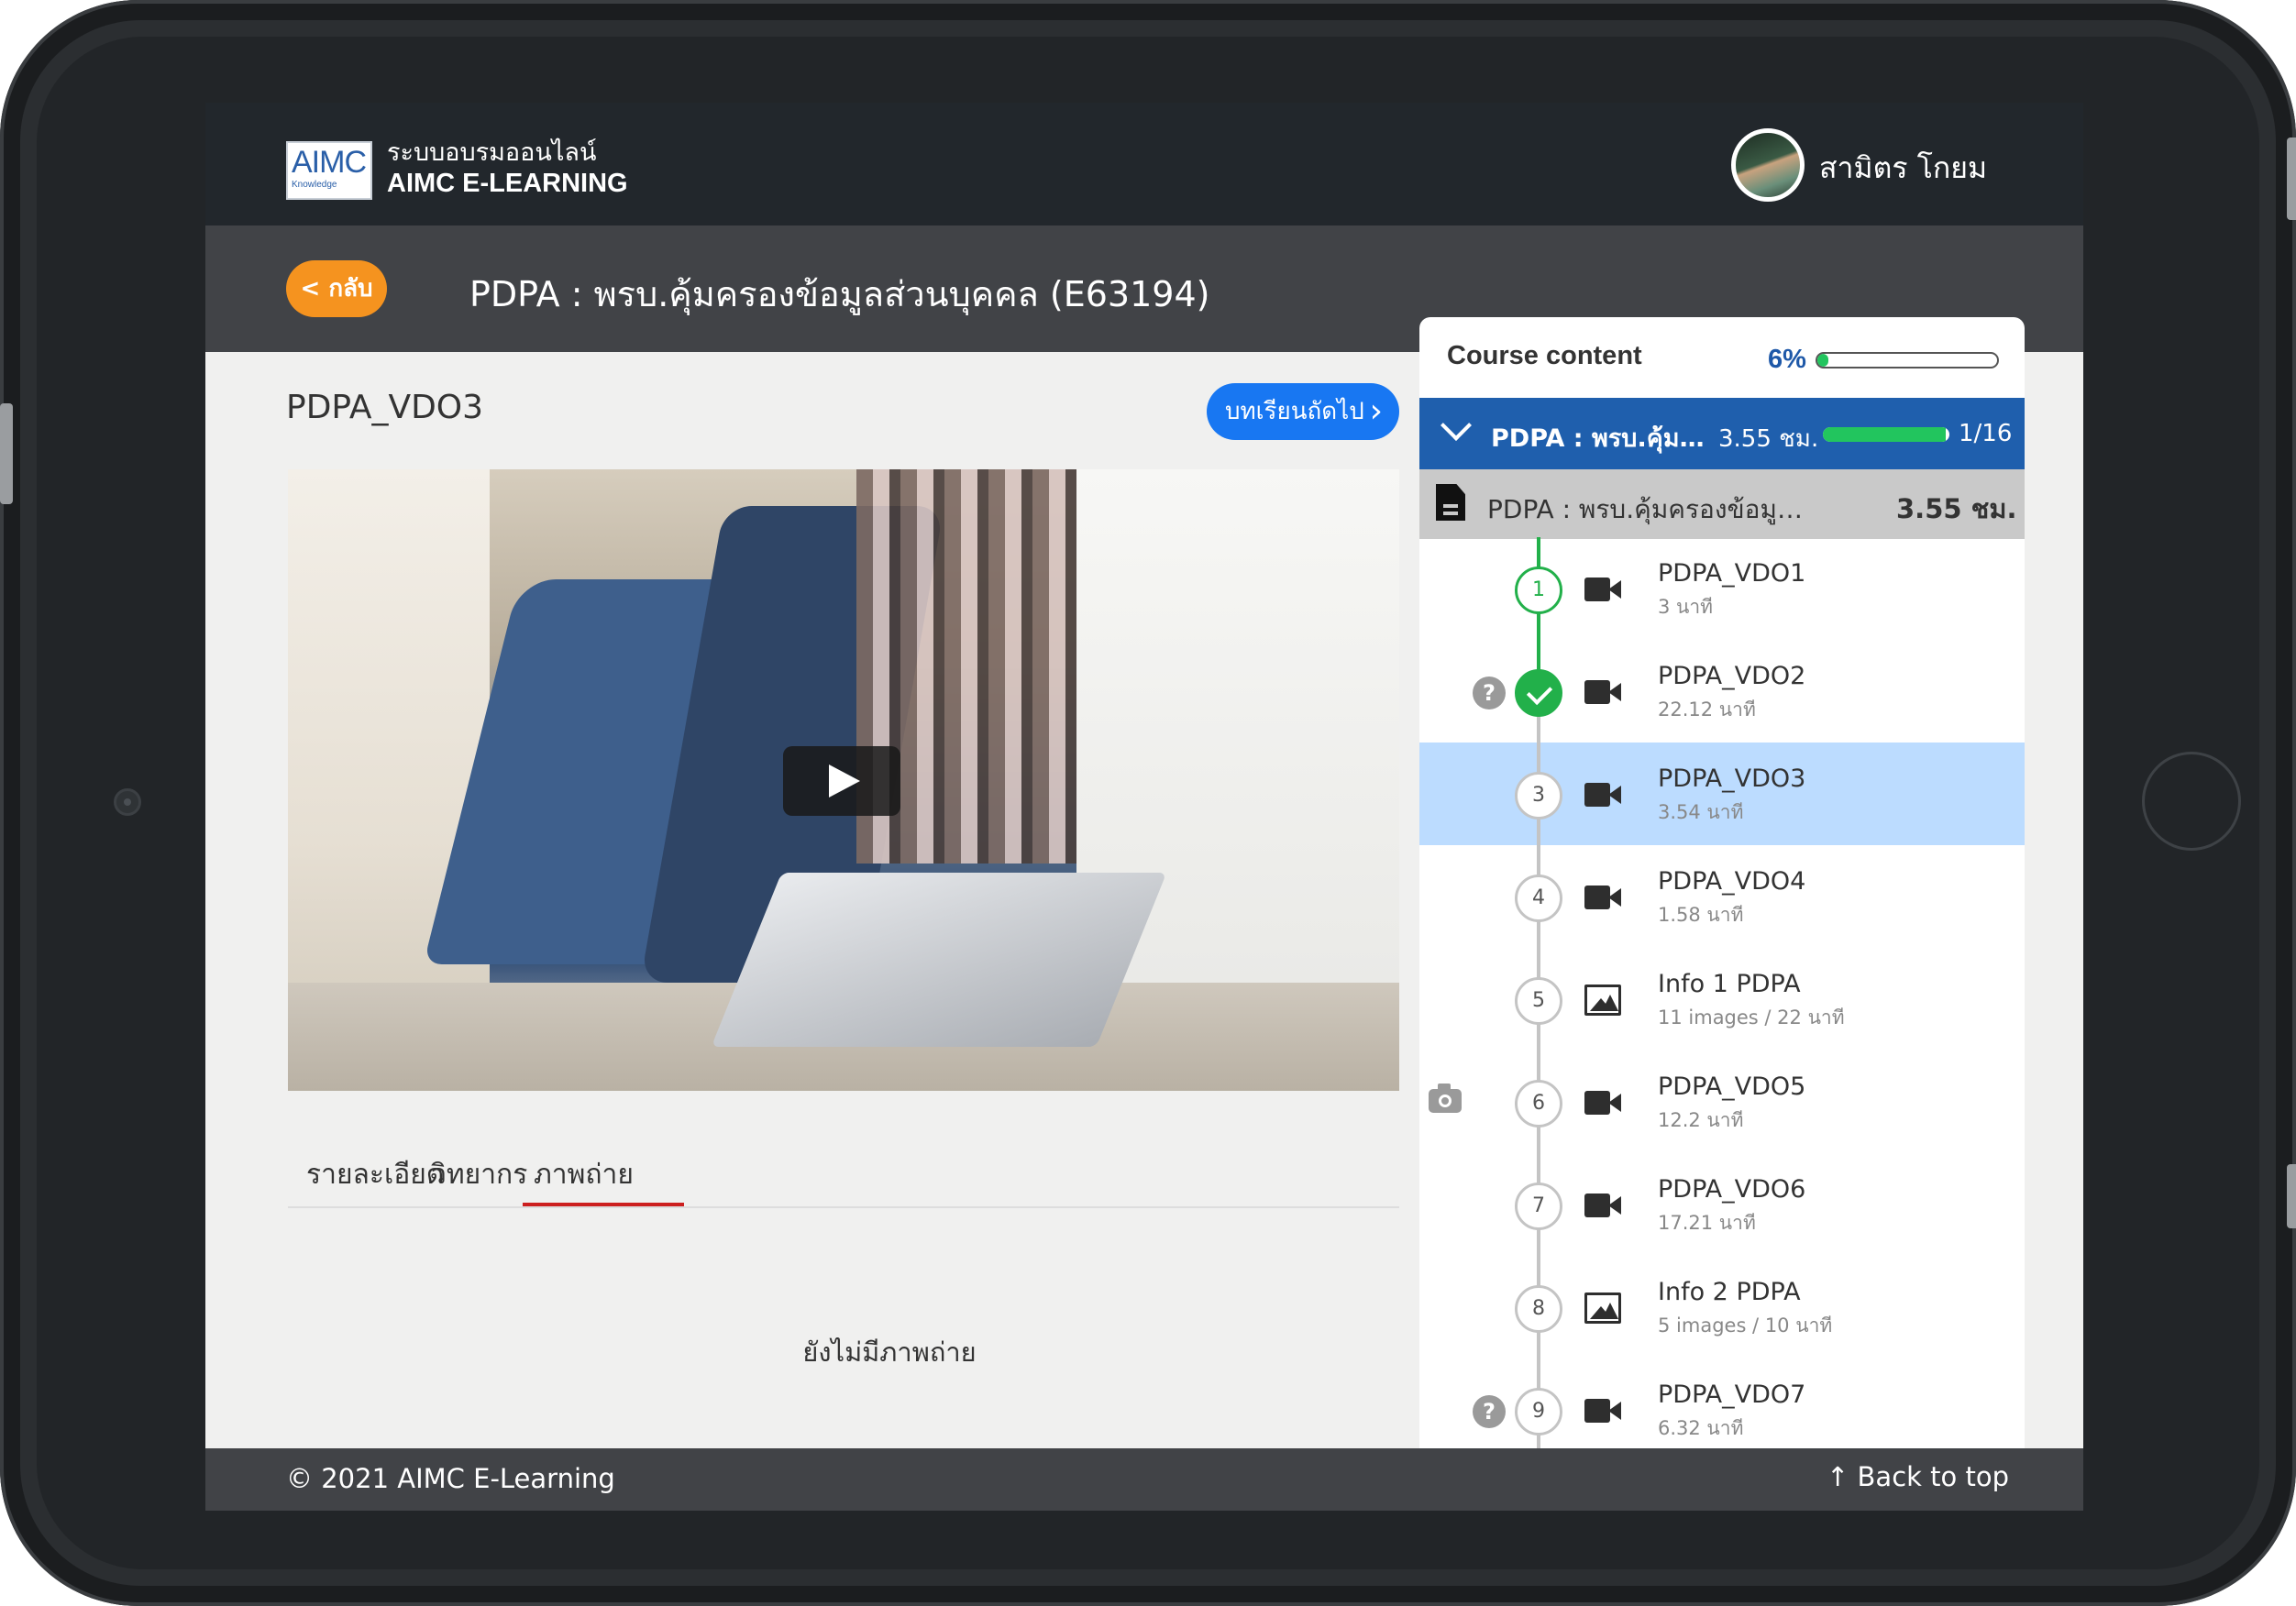 Image resolution: width=2296 pixels, height=1606 pixels. Describe the element at coordinates (329, 162) in the screenshot. I see `logo-text: AIMC` at that location.